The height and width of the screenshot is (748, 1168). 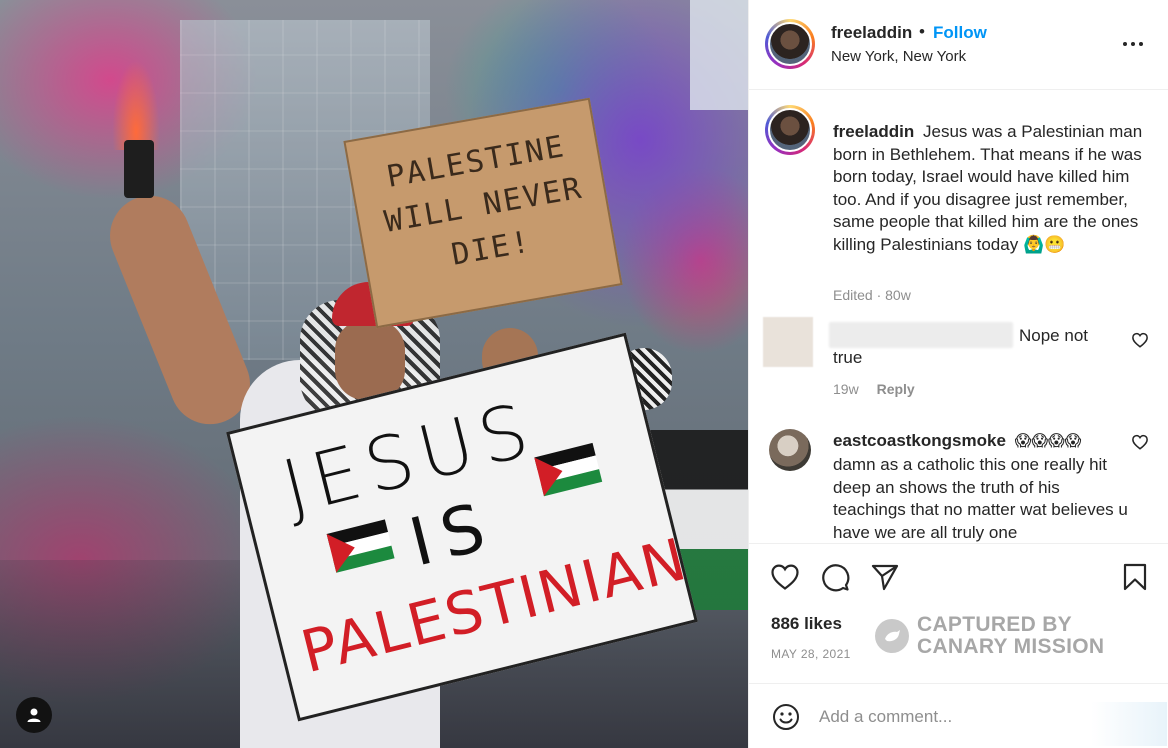 I want to click on comment-composer, so click(x=958, y=715).